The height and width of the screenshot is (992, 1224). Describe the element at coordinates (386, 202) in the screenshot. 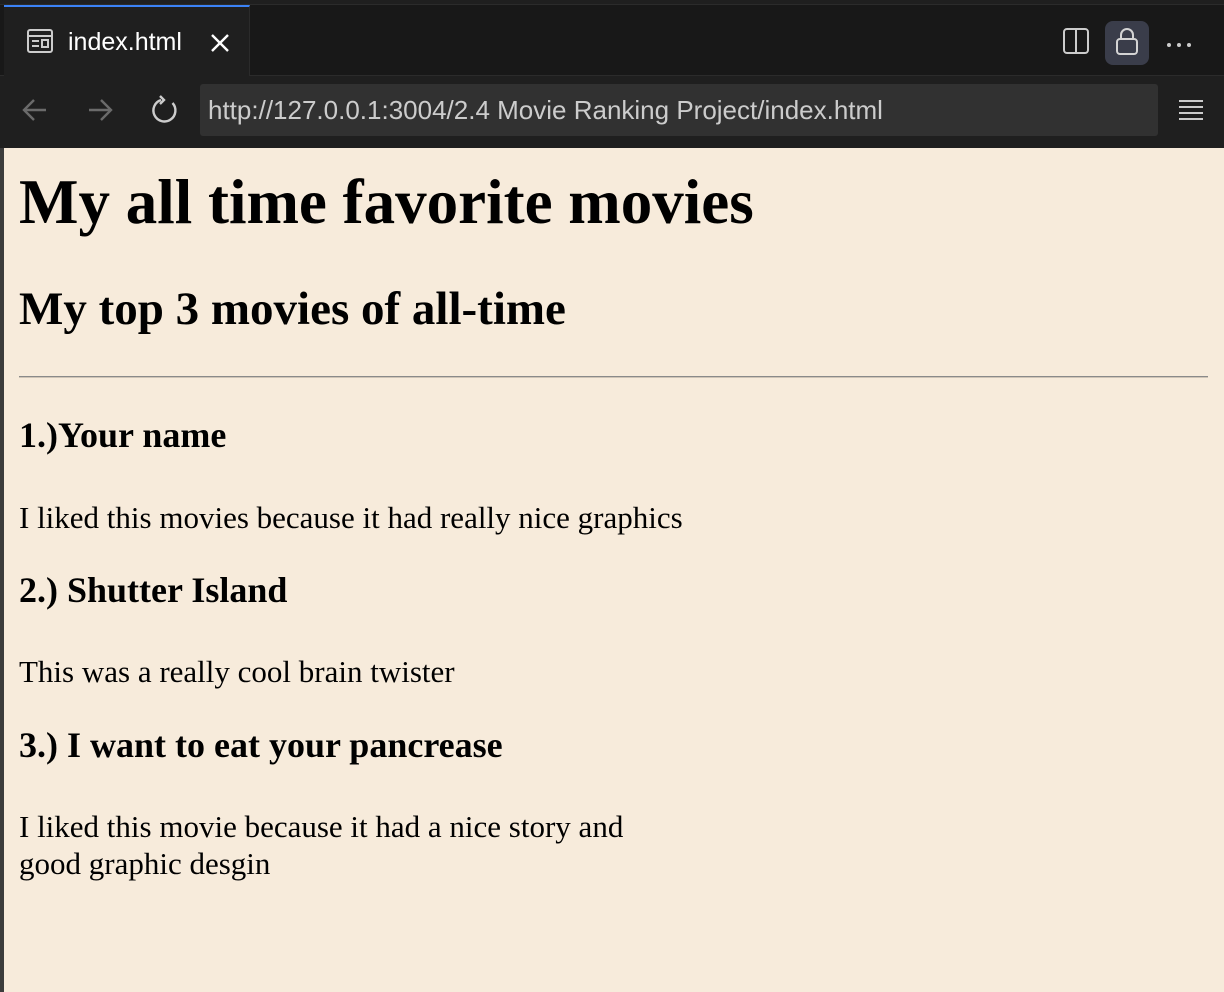

I see `page-title: My all time favorite movies` at that location.